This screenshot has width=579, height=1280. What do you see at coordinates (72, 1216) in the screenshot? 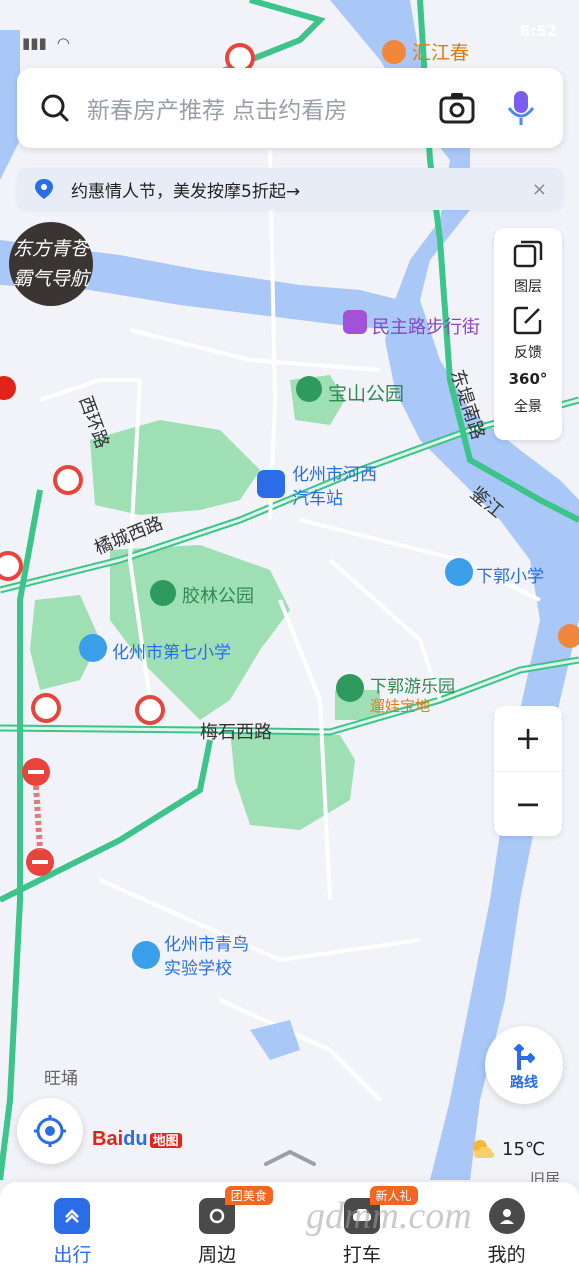
I see `travel-icon` at bounding box center [72, 1216].